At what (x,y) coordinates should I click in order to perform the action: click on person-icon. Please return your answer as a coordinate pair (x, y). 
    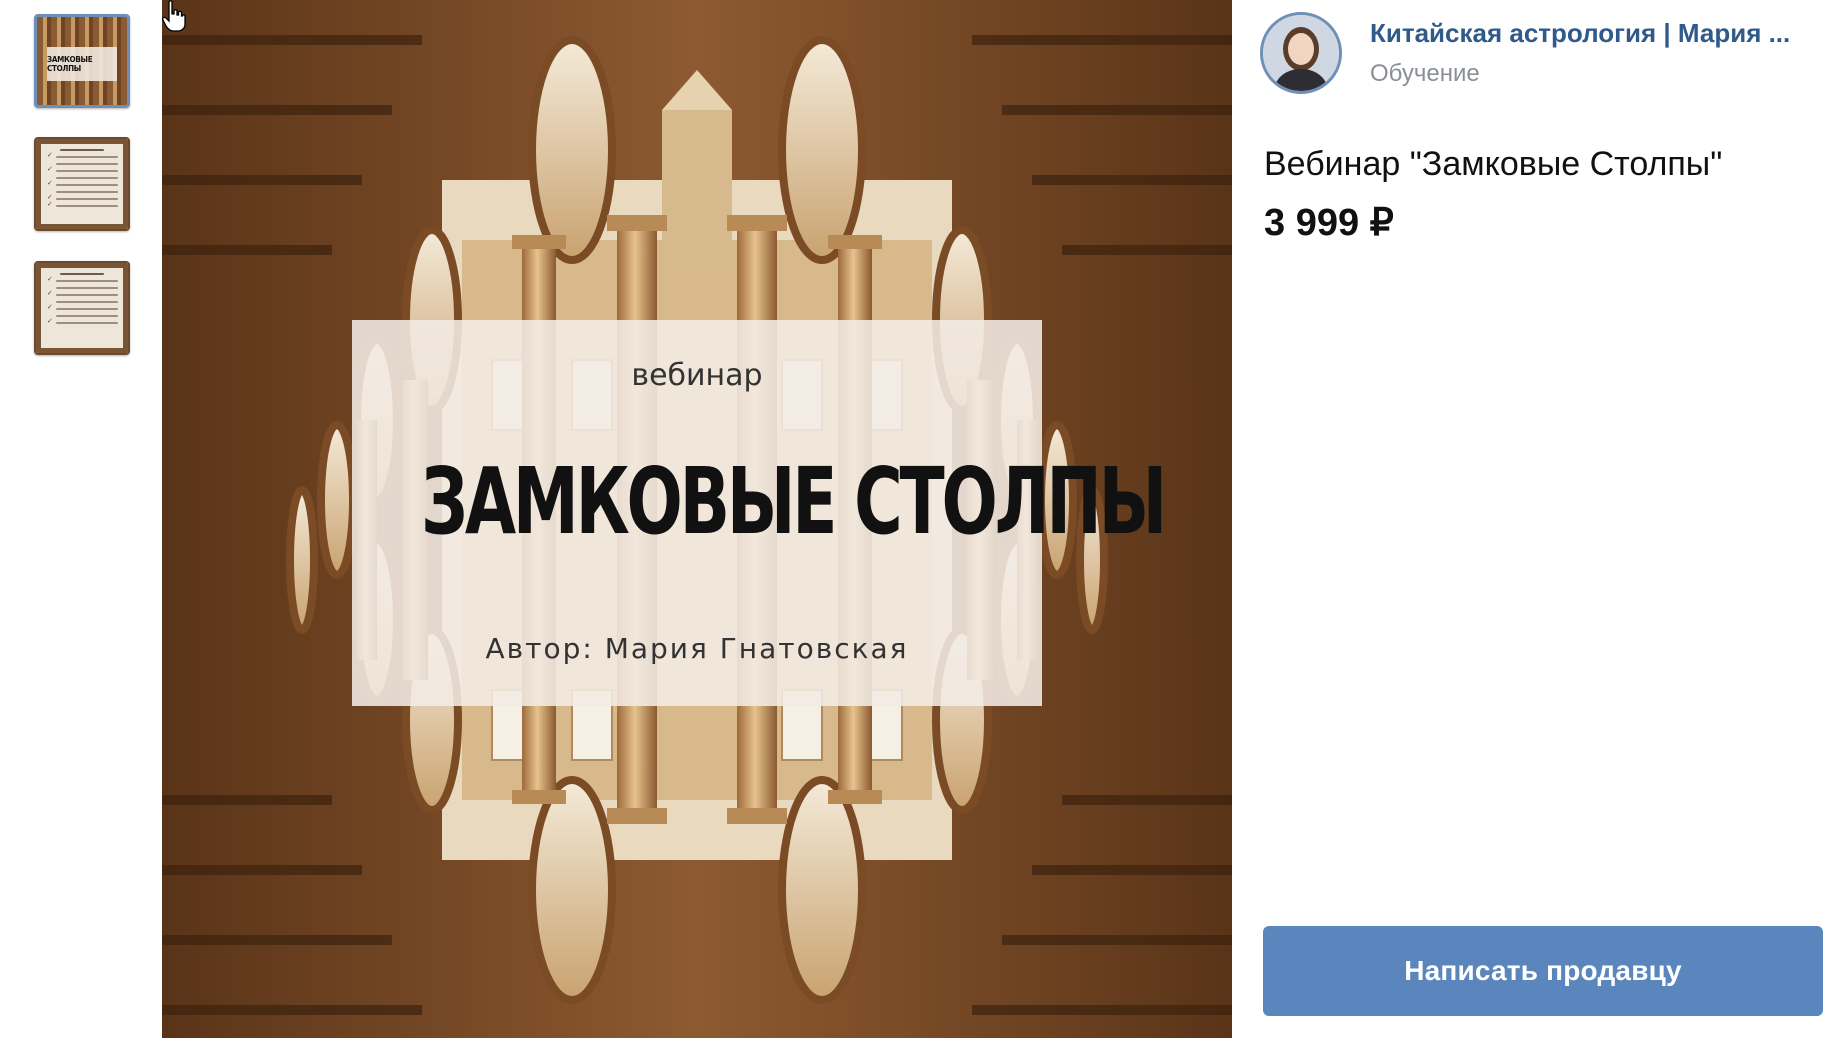
    Looking at the image, I should click on (1301, 53).